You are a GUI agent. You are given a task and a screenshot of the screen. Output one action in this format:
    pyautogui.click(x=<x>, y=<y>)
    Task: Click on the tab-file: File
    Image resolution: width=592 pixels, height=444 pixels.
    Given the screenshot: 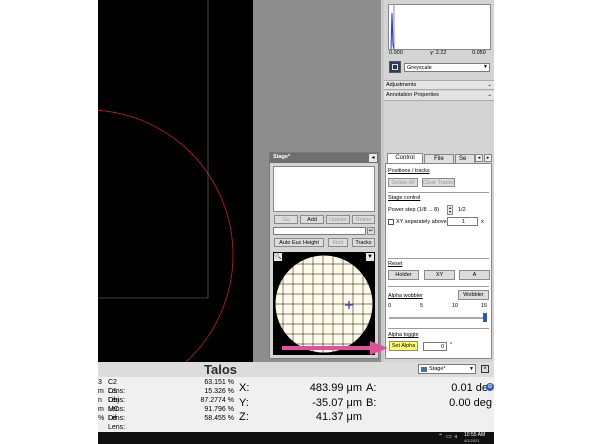 What is the action you would take?
    pyautogui.click(x=439, y=158)
    